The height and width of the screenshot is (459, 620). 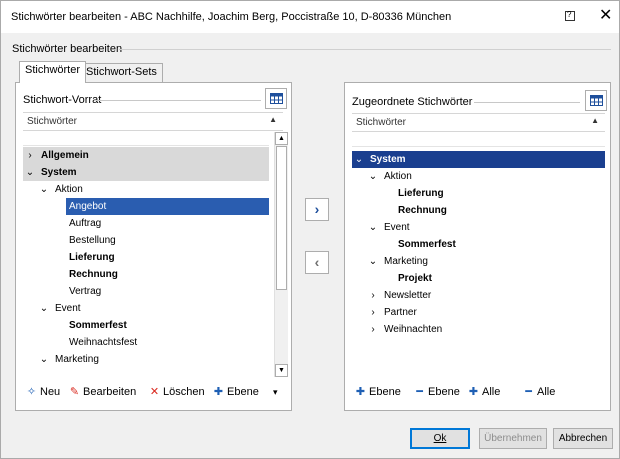 I want to click on add-level-label: Ebene, so click(x=385, y=392).